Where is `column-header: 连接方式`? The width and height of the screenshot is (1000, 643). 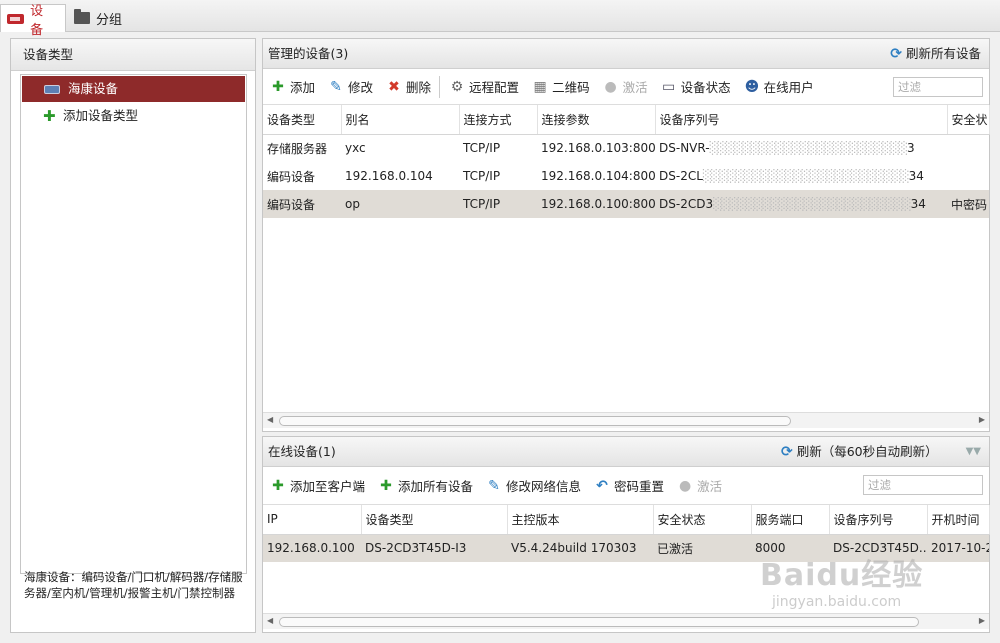 column-header: 连接方式 is located at coordinates (498, 120).